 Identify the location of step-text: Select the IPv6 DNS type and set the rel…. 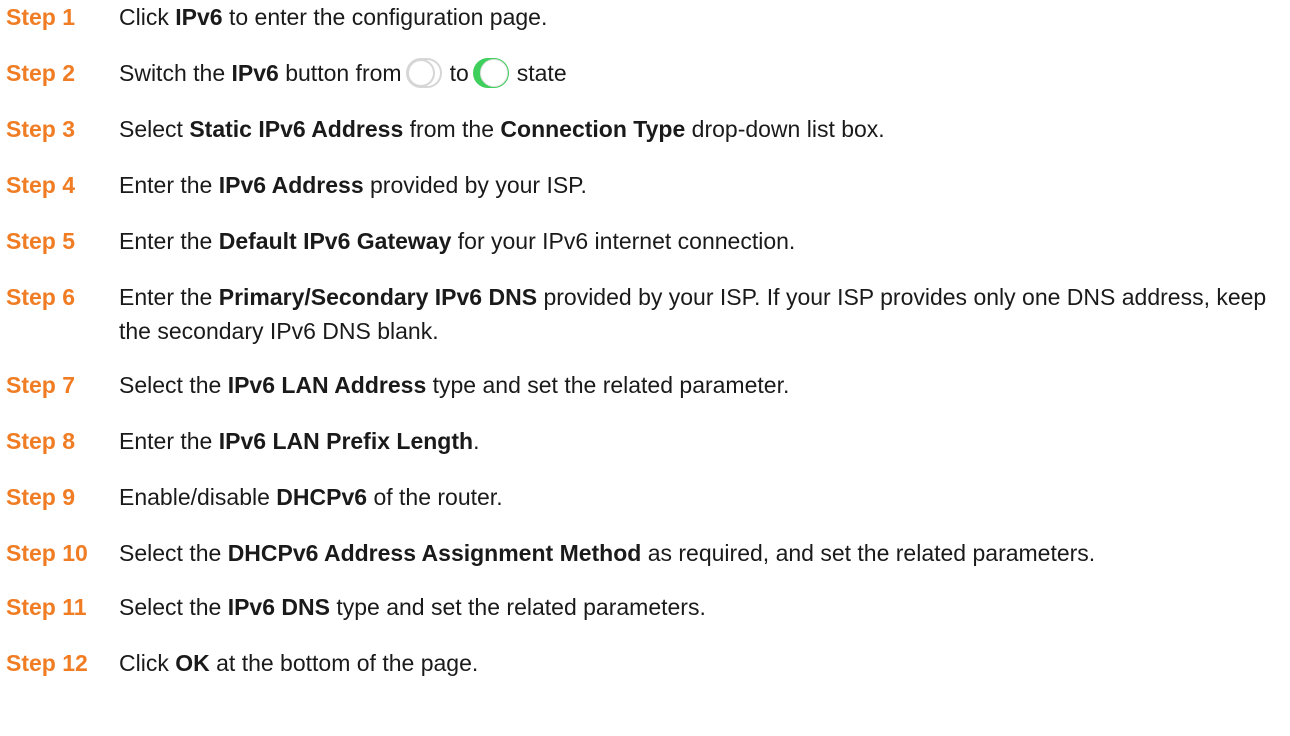
(701, 607).